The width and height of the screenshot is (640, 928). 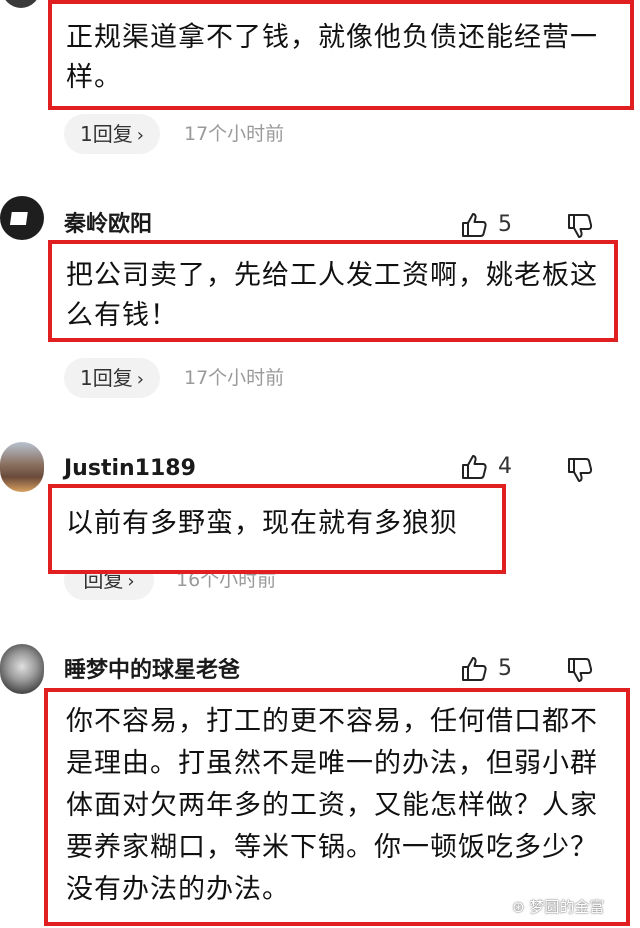 What do you see at coordinates (18, 218) in the screenshot?
I see `avatar-logo-icon` at bounding box center [18, 218].